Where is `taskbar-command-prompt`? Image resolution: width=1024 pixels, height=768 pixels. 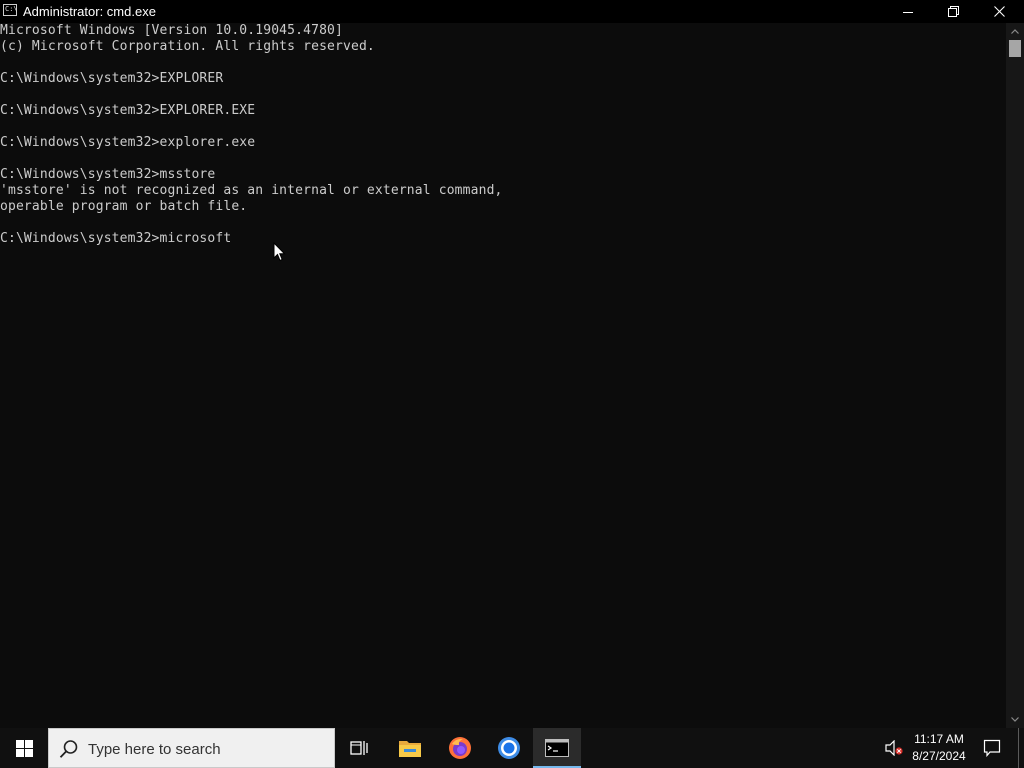 taskbar-command-prompt is located at coordinates (557, 748).